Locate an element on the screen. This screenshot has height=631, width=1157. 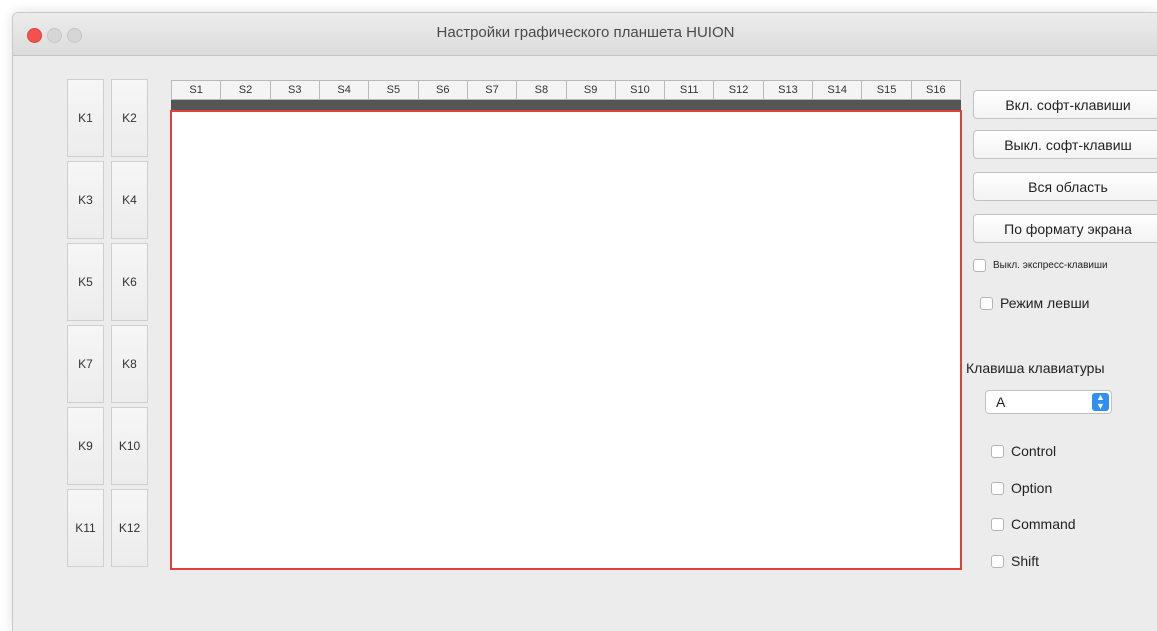
disable-express-keys-checkbox: Выкл. экспресс-клавиши is located at coordinates (1040, 265).